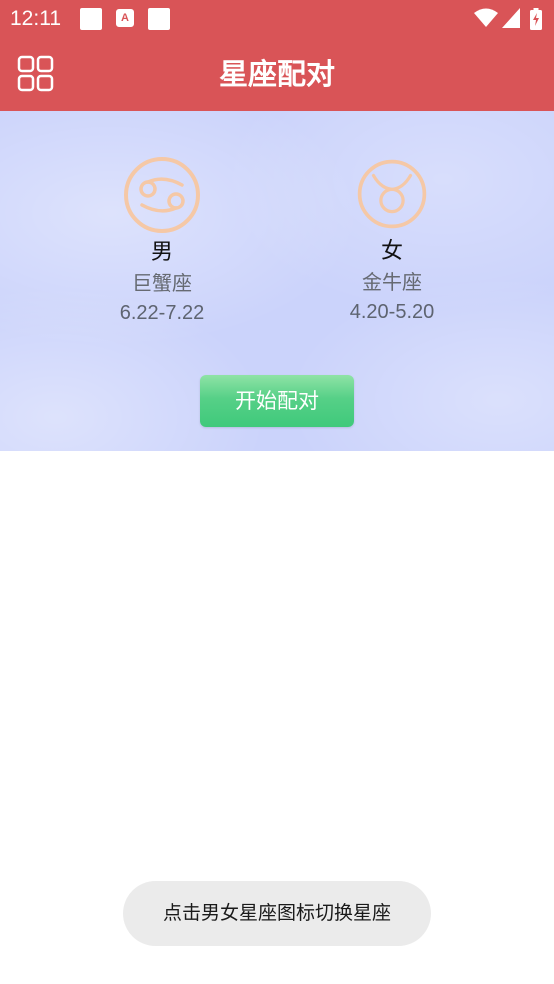 This screenshot has height=984, width=554. Describe the element at coordinates (162, 195) in the screenshot. I see `cancer-zodiac-icon` at that location.